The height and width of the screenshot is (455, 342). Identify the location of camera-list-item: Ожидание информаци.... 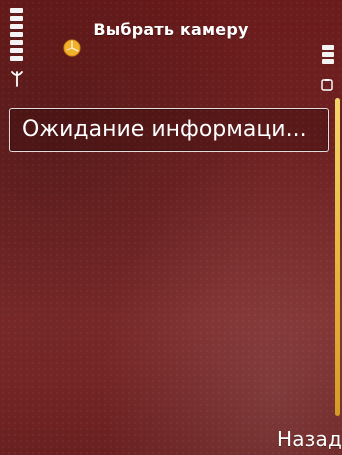
(169, 130).